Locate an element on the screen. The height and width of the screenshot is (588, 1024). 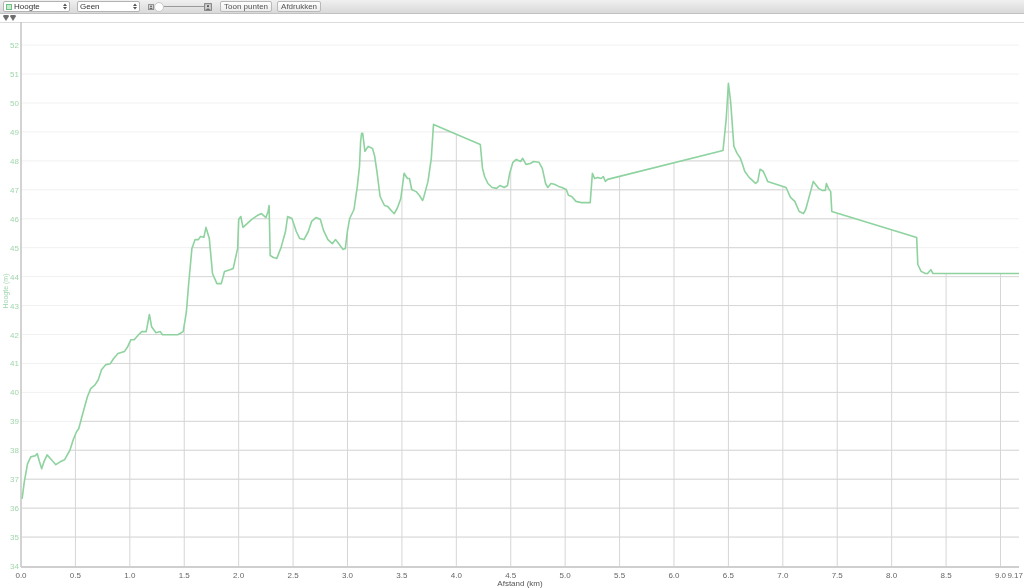
x-tick-label: 4.0 is located at coordinates (456, 575).